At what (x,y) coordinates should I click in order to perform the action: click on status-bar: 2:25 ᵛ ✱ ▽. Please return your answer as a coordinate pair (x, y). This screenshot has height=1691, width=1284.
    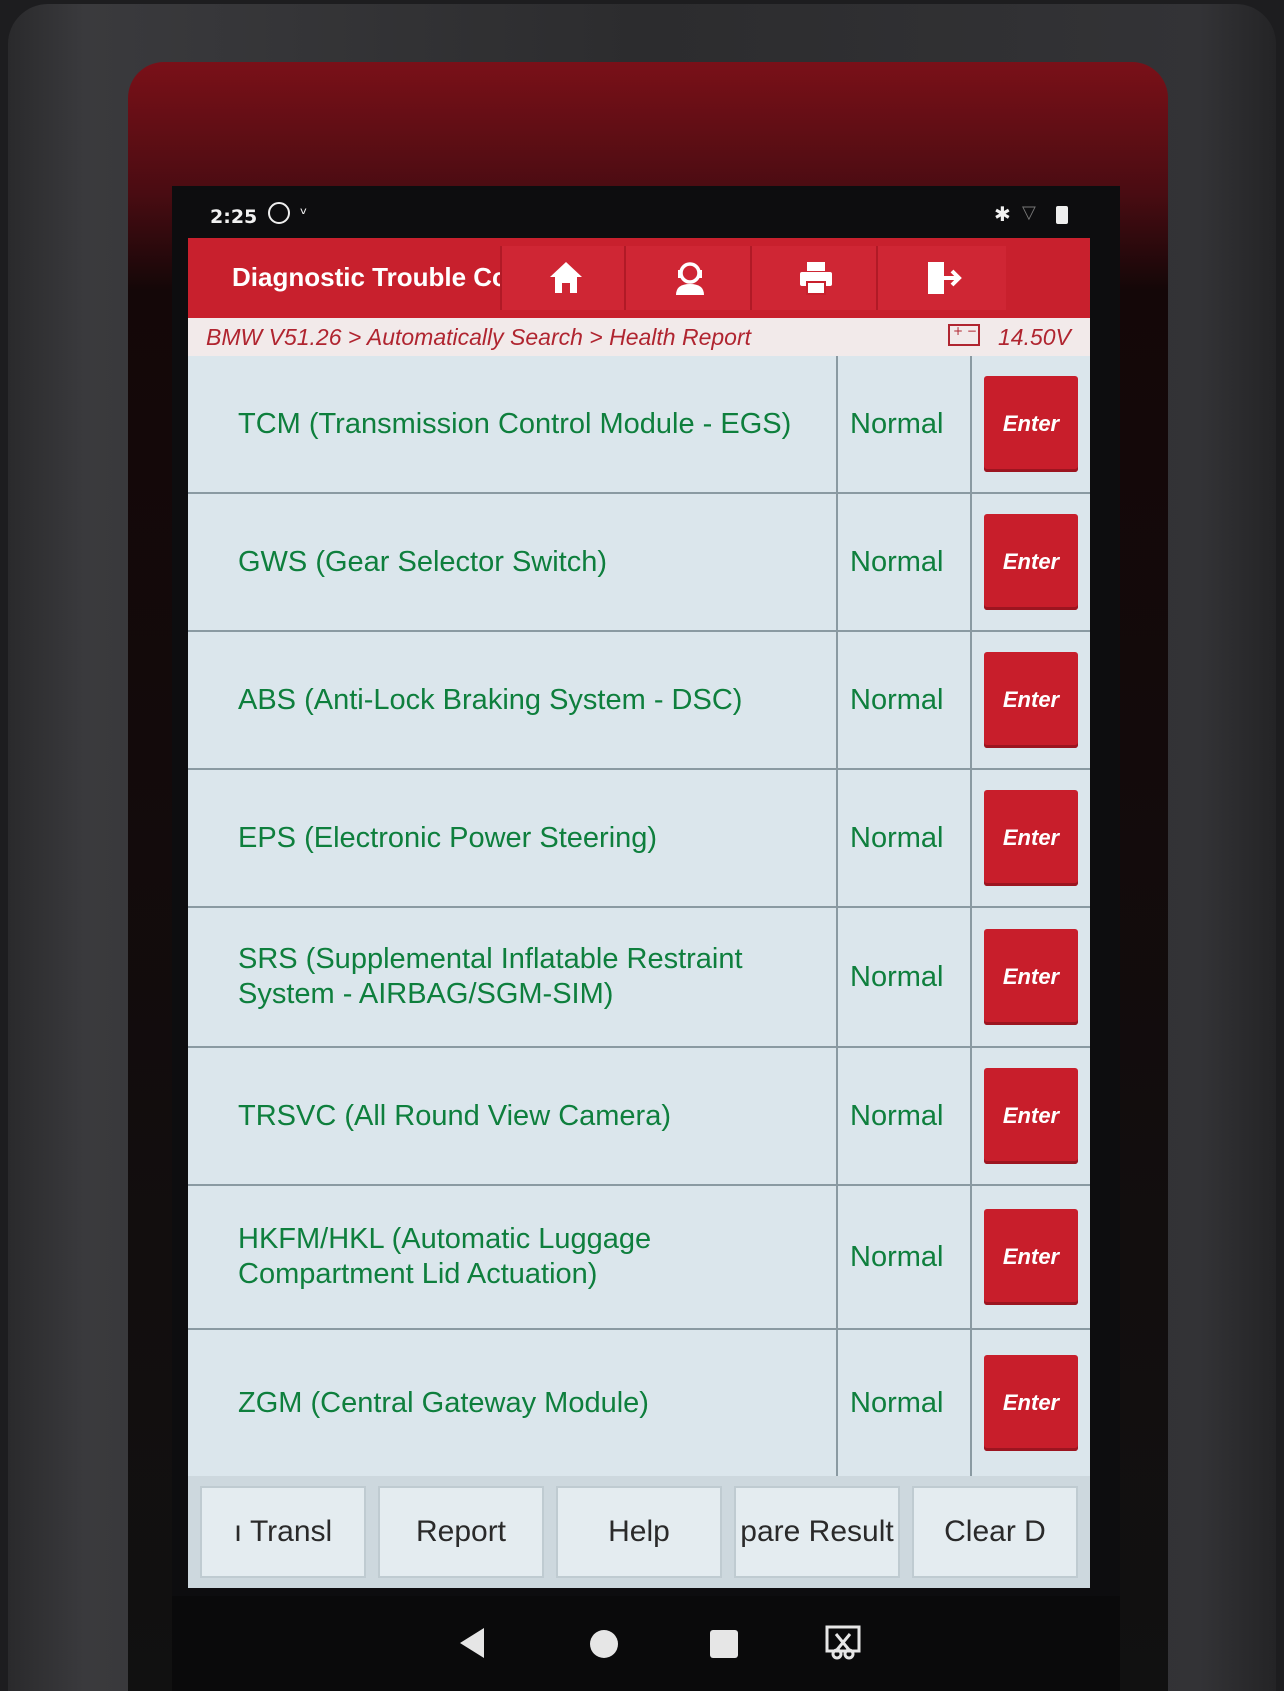
    Looking at the image, I should click on (646, 214).